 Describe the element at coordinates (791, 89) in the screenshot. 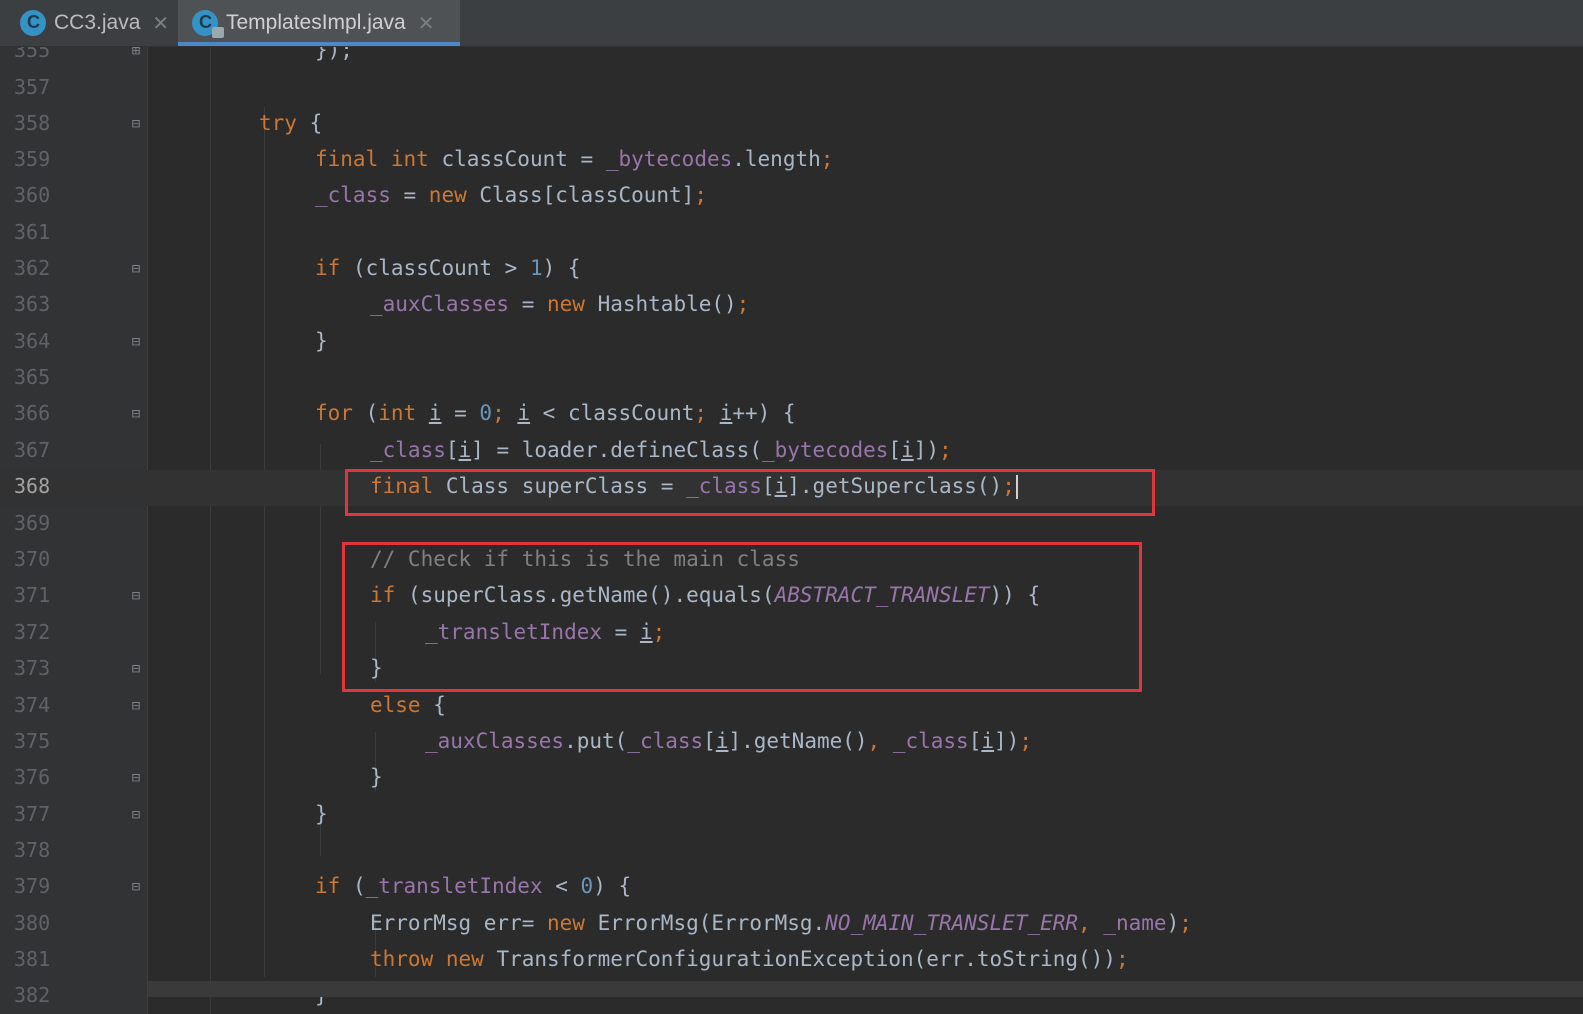

I see `code-line: 357` at that location.